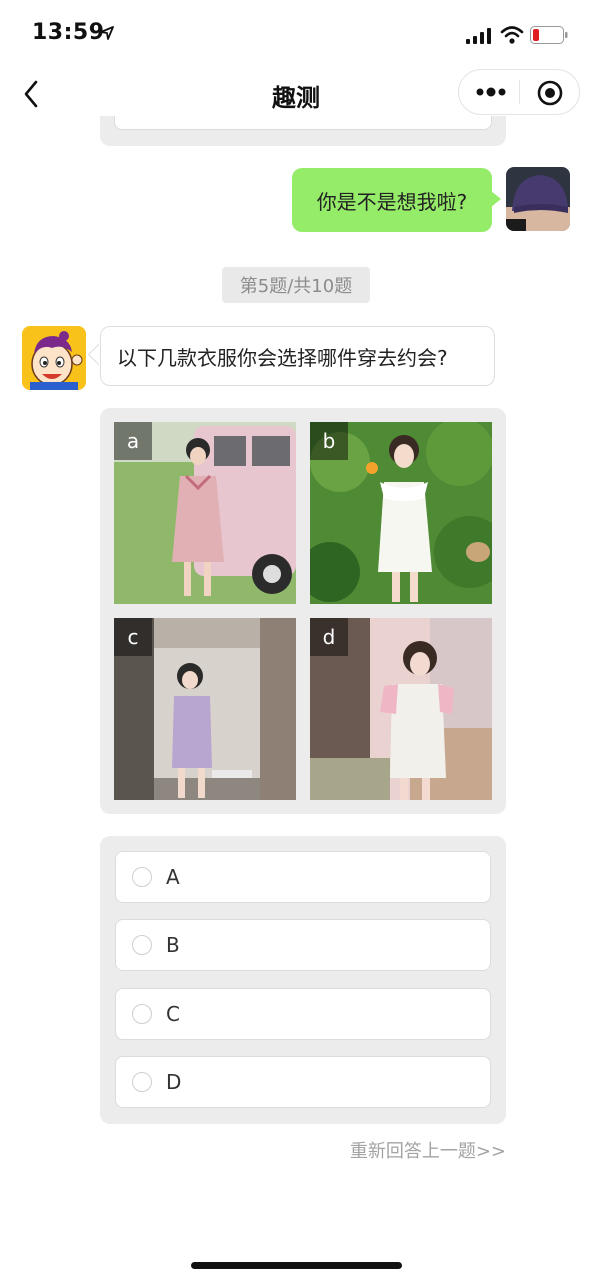 This screenshot has height=1280, width=592. I want to click on image-label: d, so click(329, 637).